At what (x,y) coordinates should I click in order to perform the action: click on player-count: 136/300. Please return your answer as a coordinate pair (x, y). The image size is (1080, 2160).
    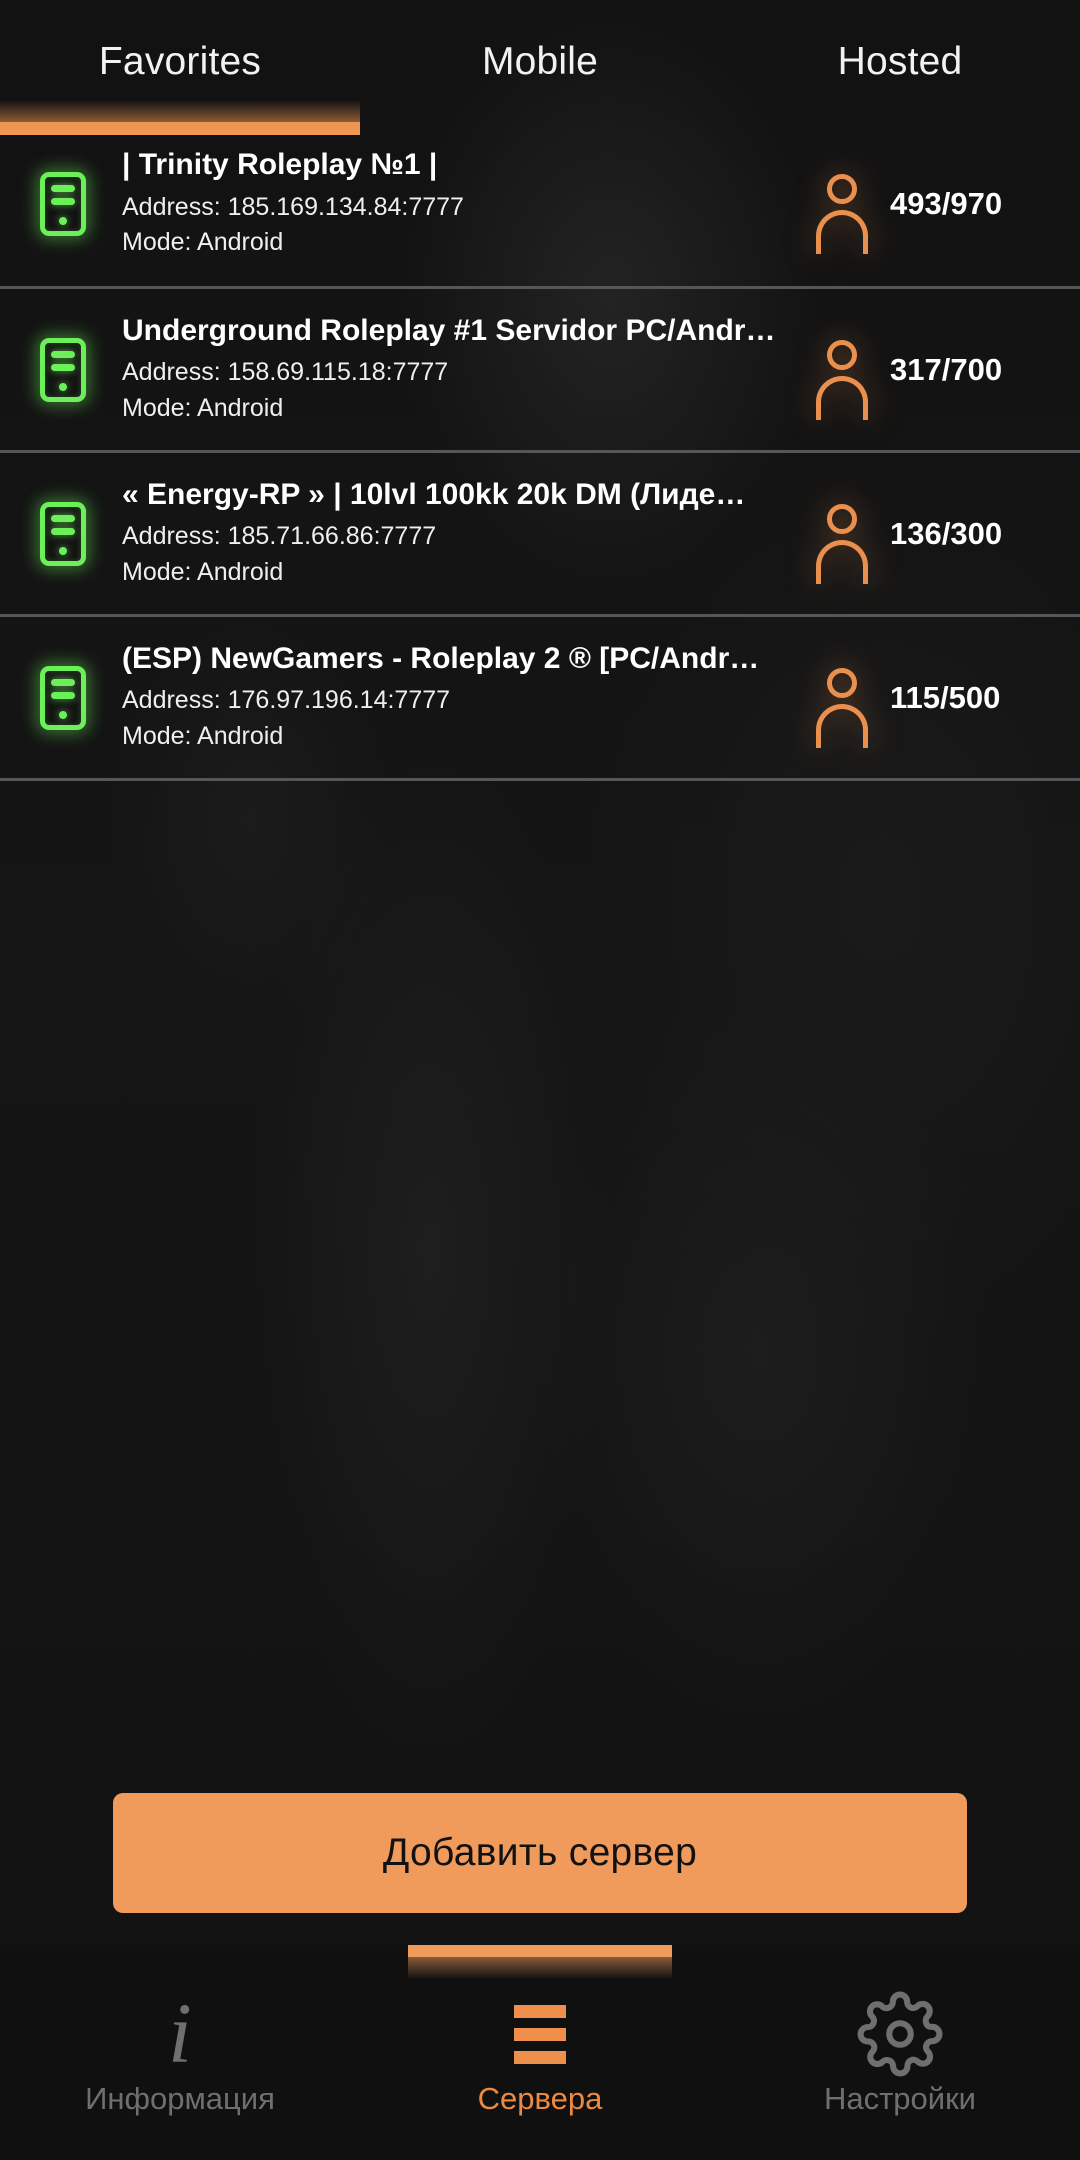
    Looking at the image, I should click on (946, 533).